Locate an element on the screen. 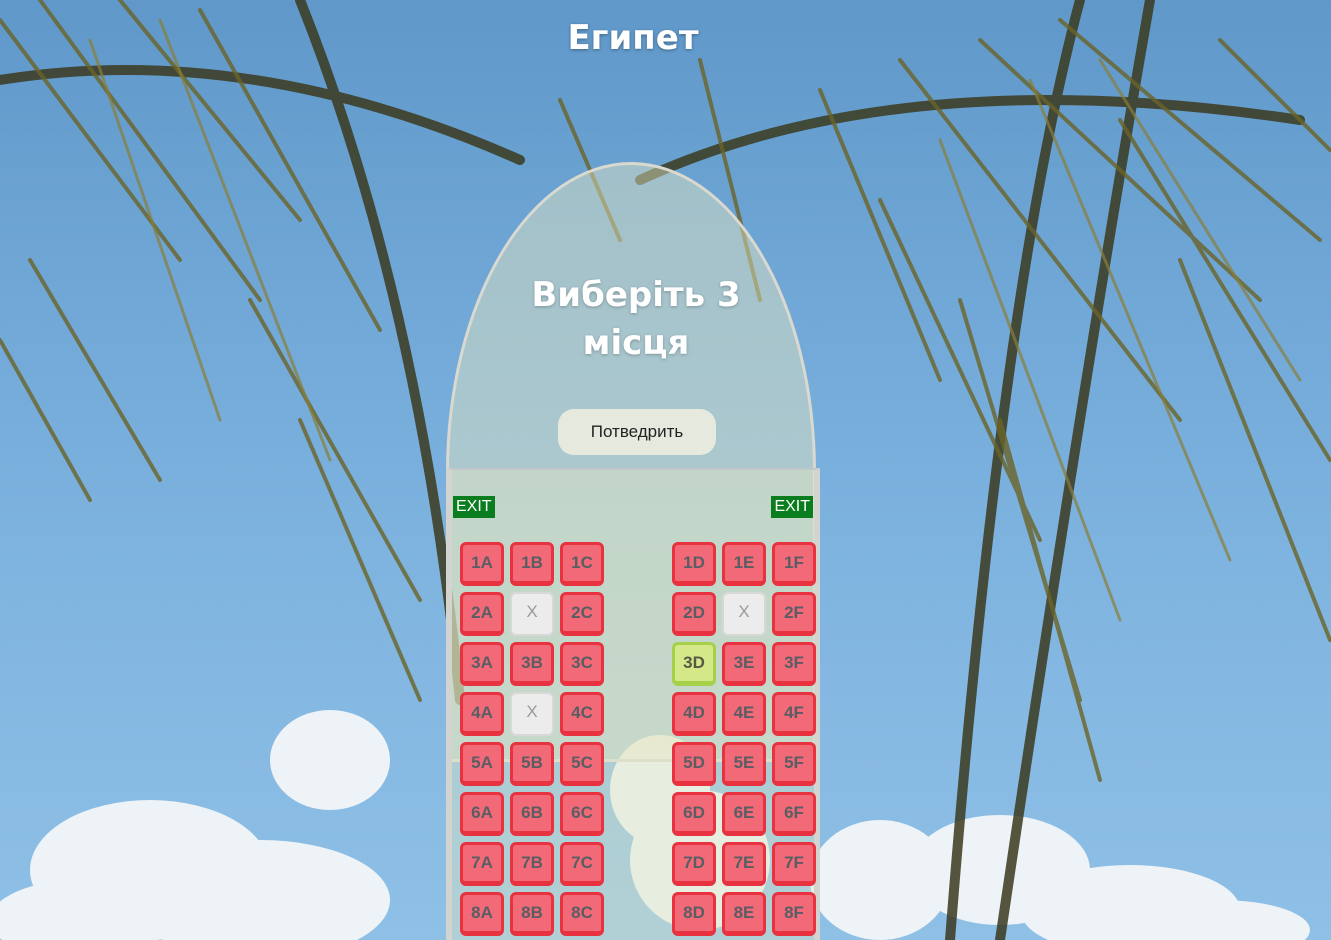 The width and height of the screenshot is (1331, 940). seat-button: 1E is located at coordinates (744, 564).